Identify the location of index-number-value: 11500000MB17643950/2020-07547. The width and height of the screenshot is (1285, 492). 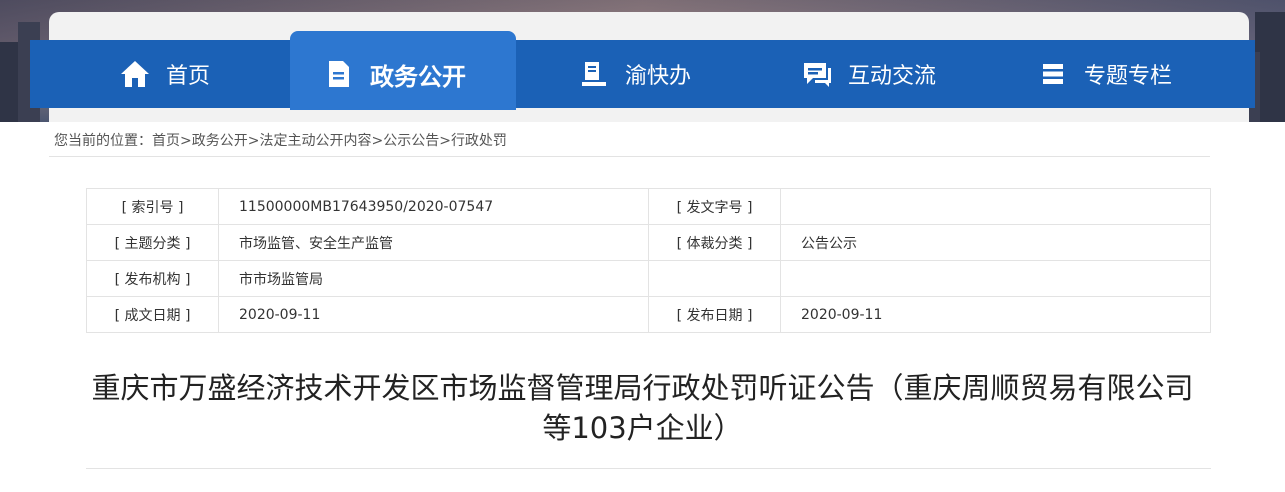
(433, 206).